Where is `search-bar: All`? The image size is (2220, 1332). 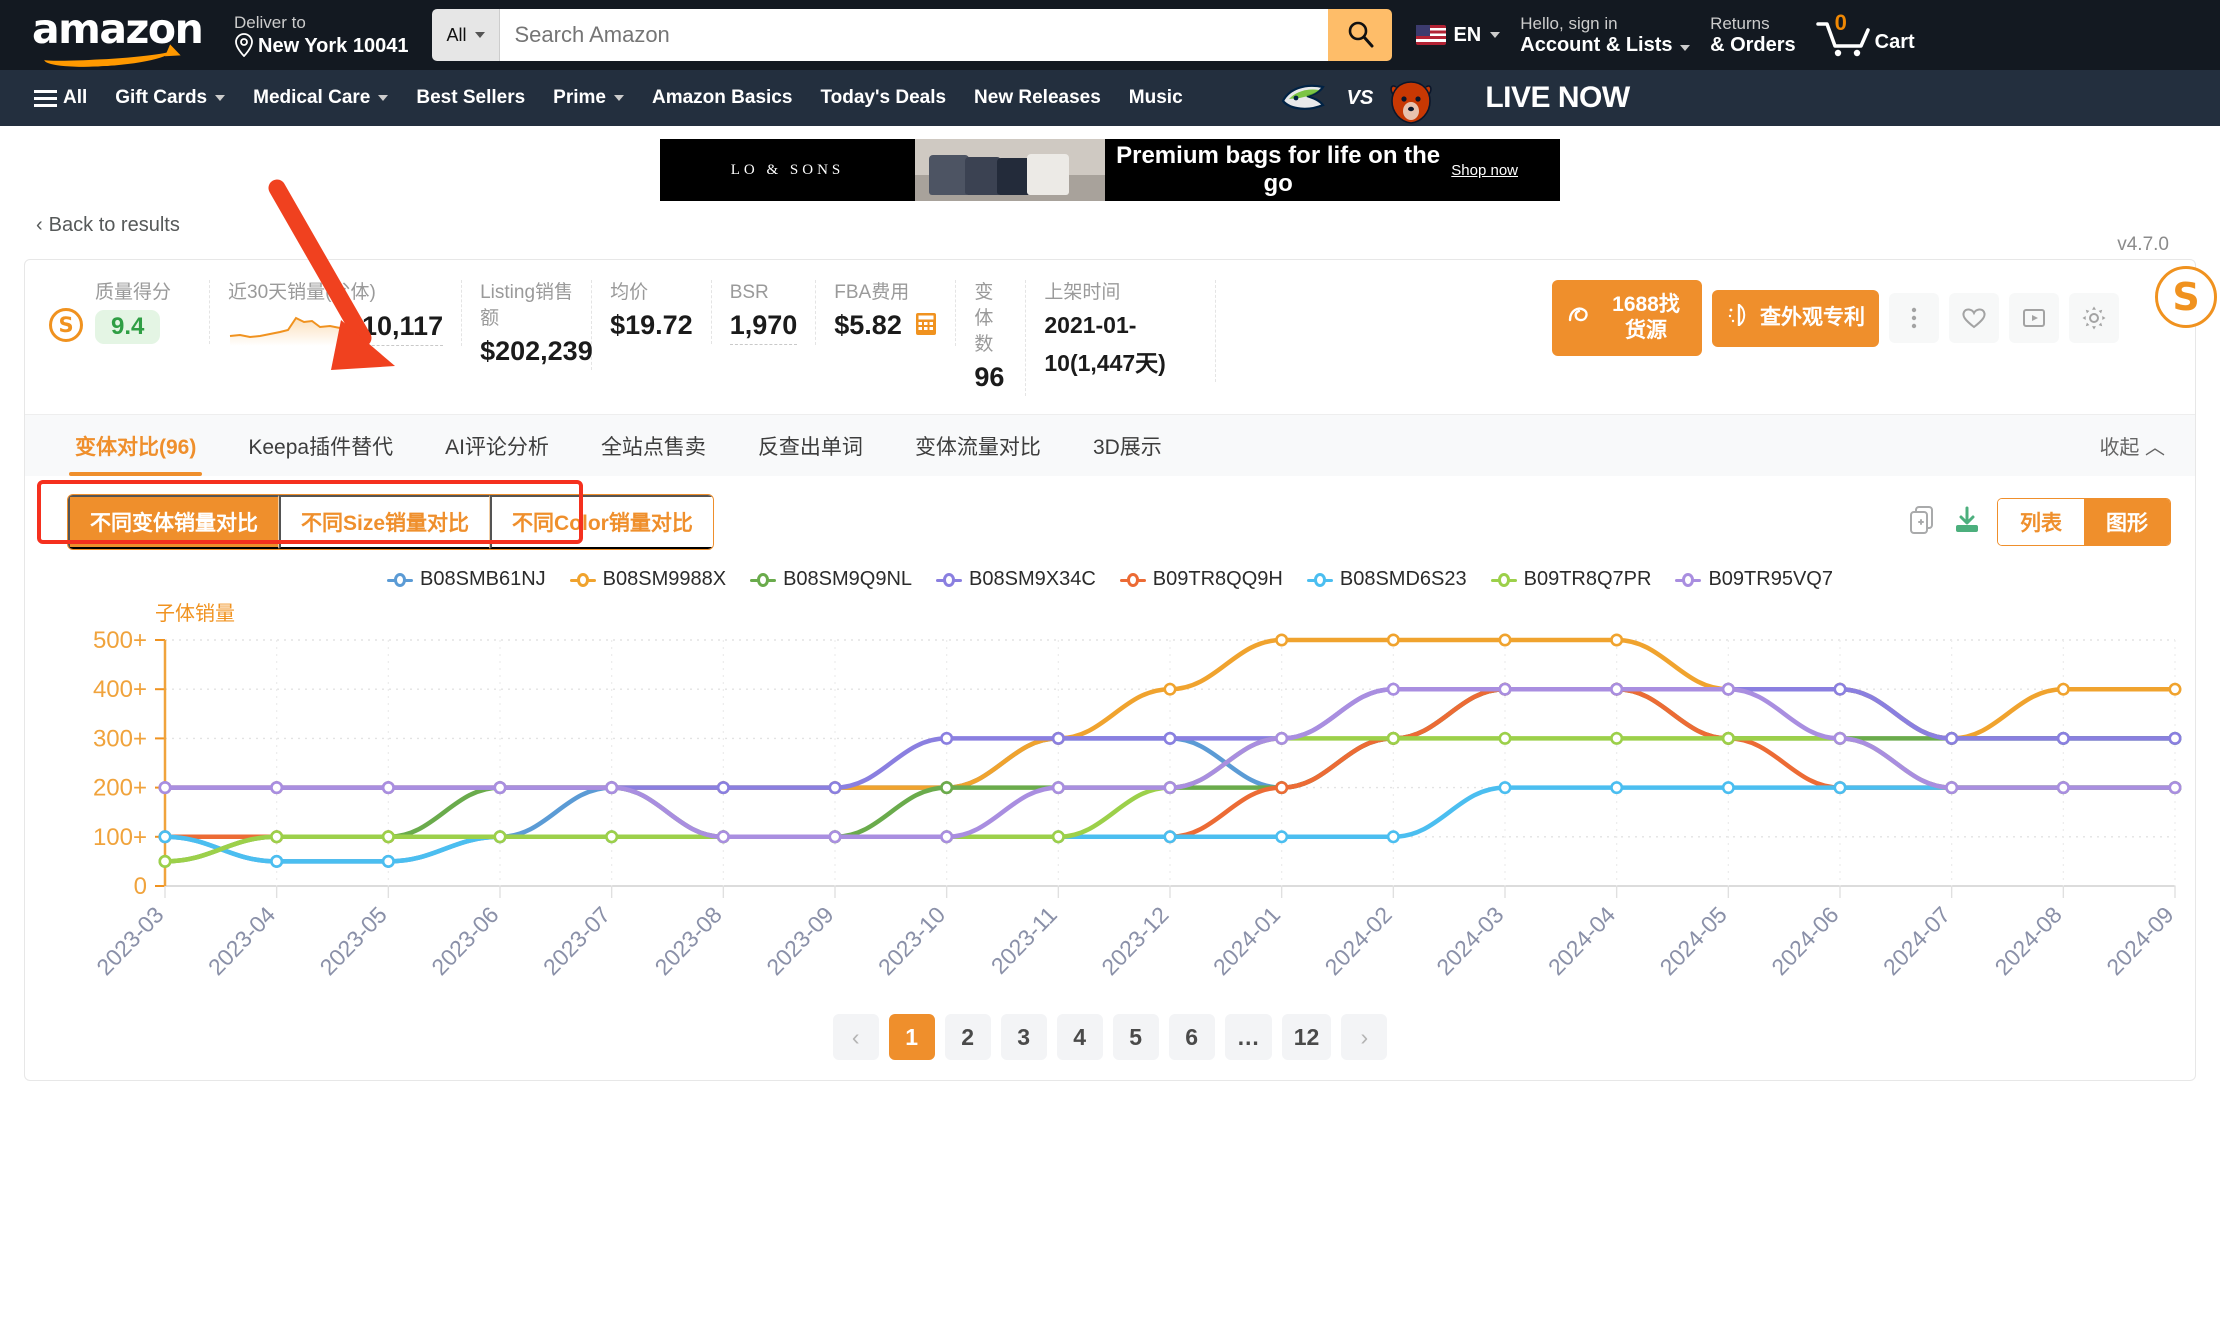 search-bar: All is located at coordinates (912, 35).